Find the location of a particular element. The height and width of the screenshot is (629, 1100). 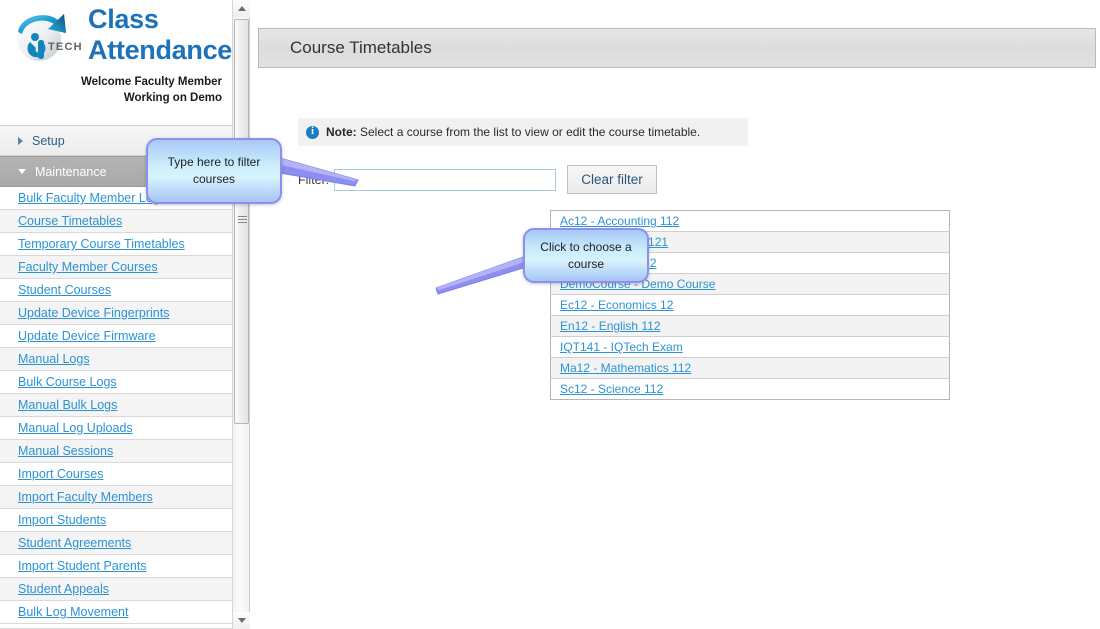

note-prefix: Note: is located at coordinates (341, 132).